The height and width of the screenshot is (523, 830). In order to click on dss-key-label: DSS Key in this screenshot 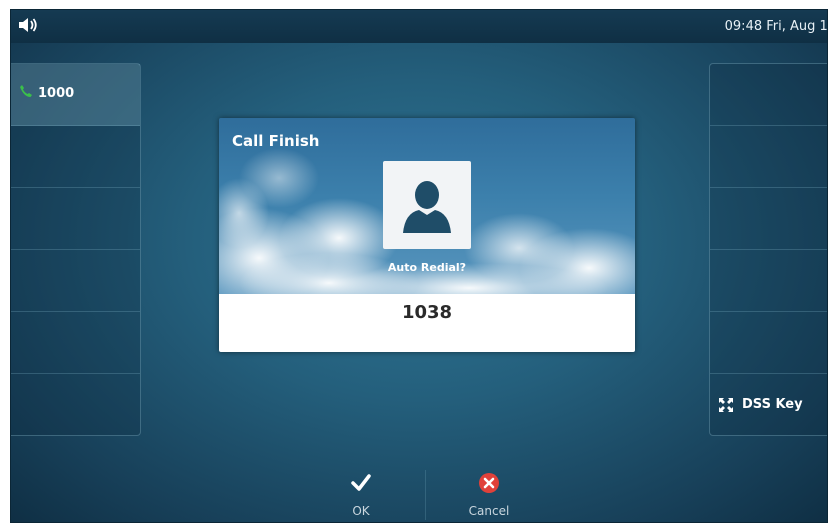, I will do `click(772, 404)`.